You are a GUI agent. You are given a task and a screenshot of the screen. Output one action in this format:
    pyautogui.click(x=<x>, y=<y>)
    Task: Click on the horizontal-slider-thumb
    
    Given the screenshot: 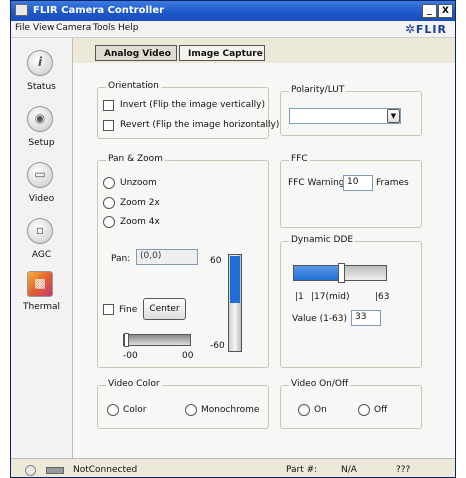 What is the action you would take?
    pyautogui.click(x=126, y=340)
    